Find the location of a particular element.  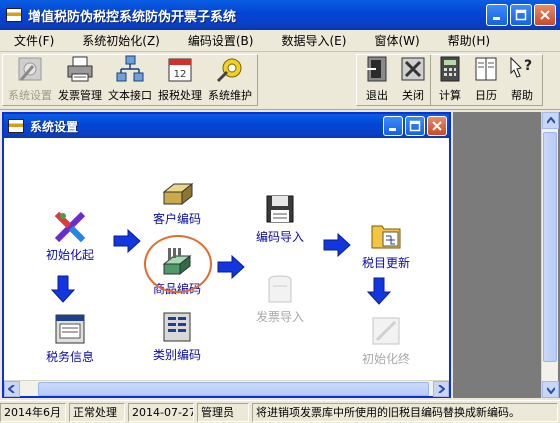

invoice-import-label: 发票导入 is located at coordinates (280, 317).